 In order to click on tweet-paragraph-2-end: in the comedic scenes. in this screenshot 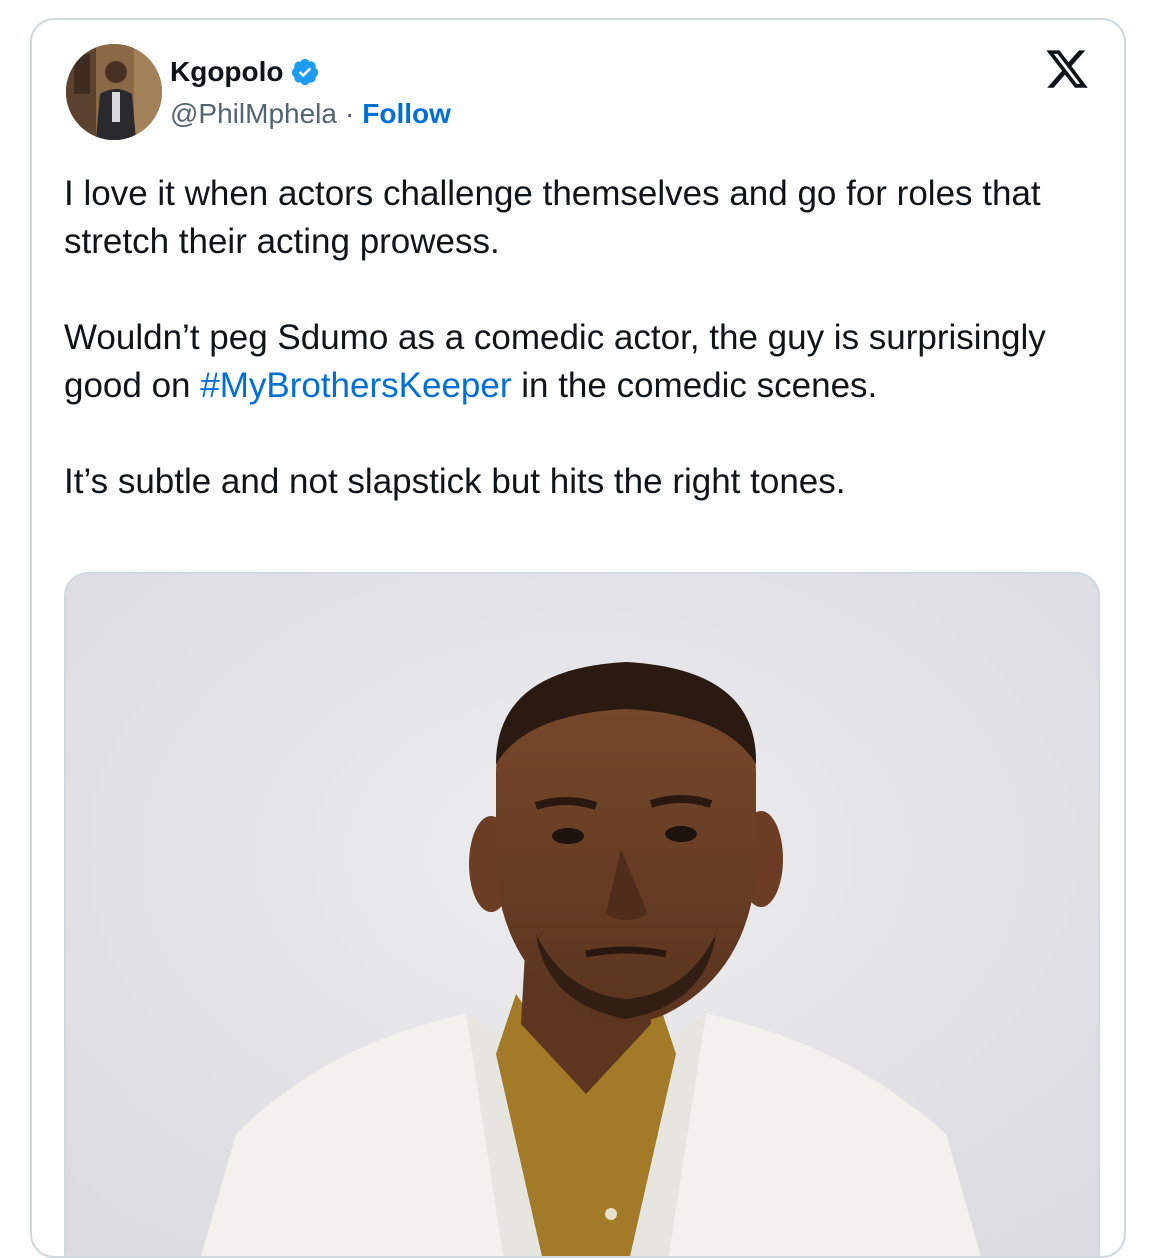, I will do `click(694, 385)`.